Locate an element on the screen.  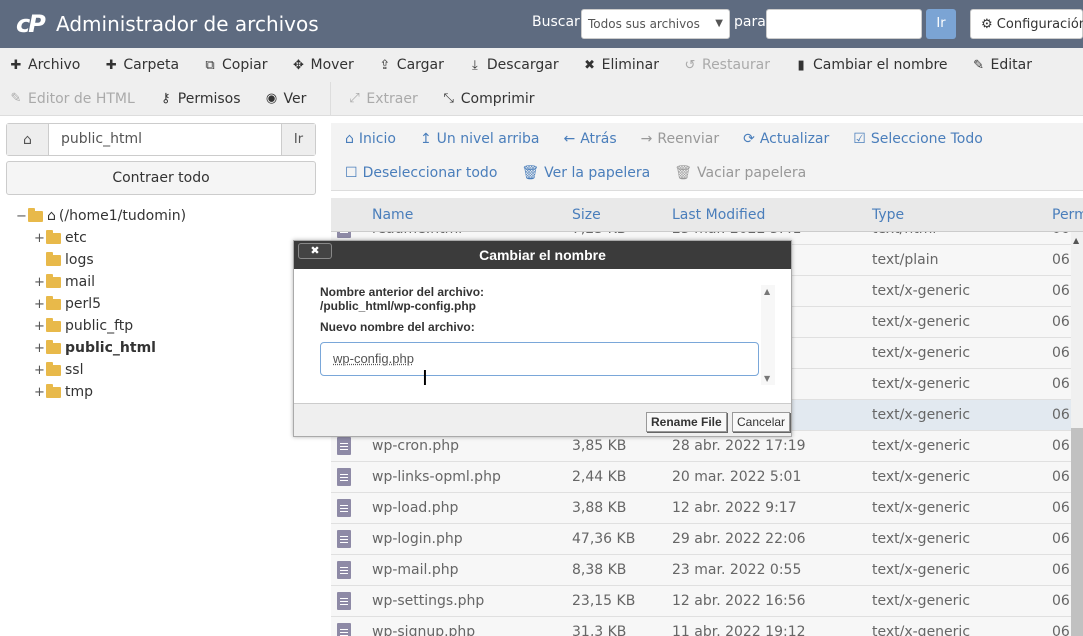
nav-un-nivel-arriba: ↥ Un nivel arriba is located at coordinates (480, 139).